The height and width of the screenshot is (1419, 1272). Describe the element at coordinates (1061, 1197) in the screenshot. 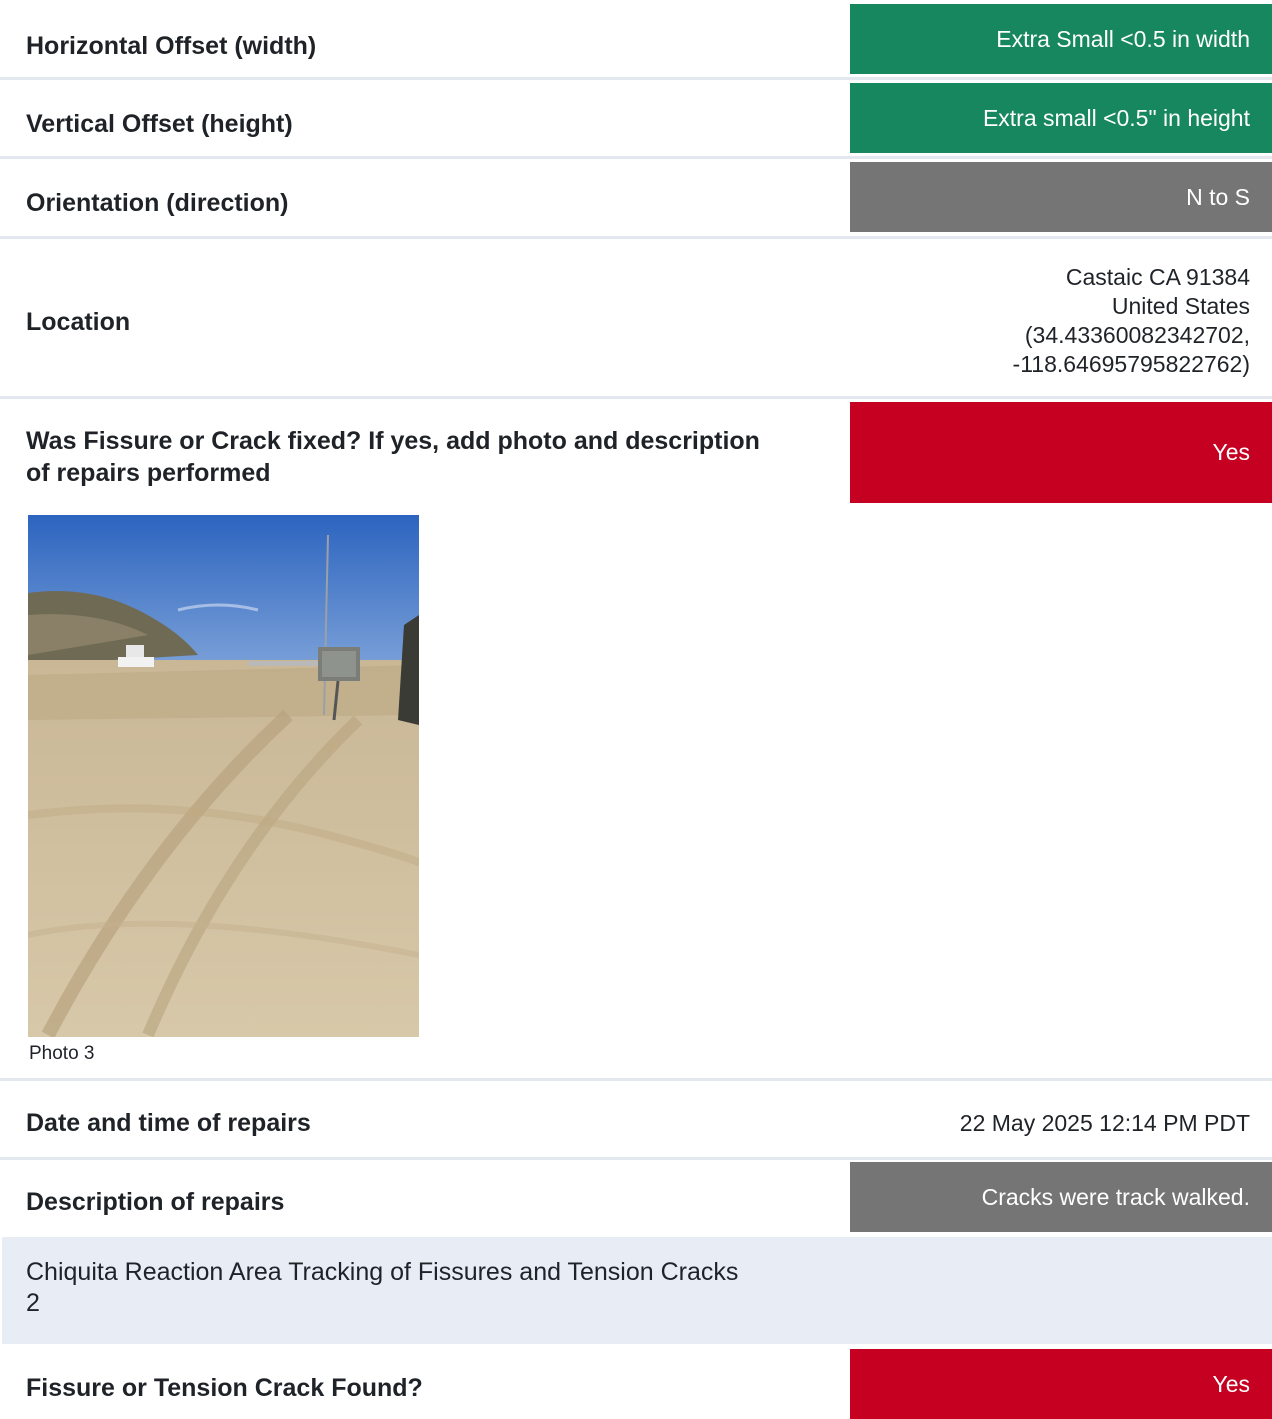

I see `repairs-description-value: Cracks were track walked.` at that location.